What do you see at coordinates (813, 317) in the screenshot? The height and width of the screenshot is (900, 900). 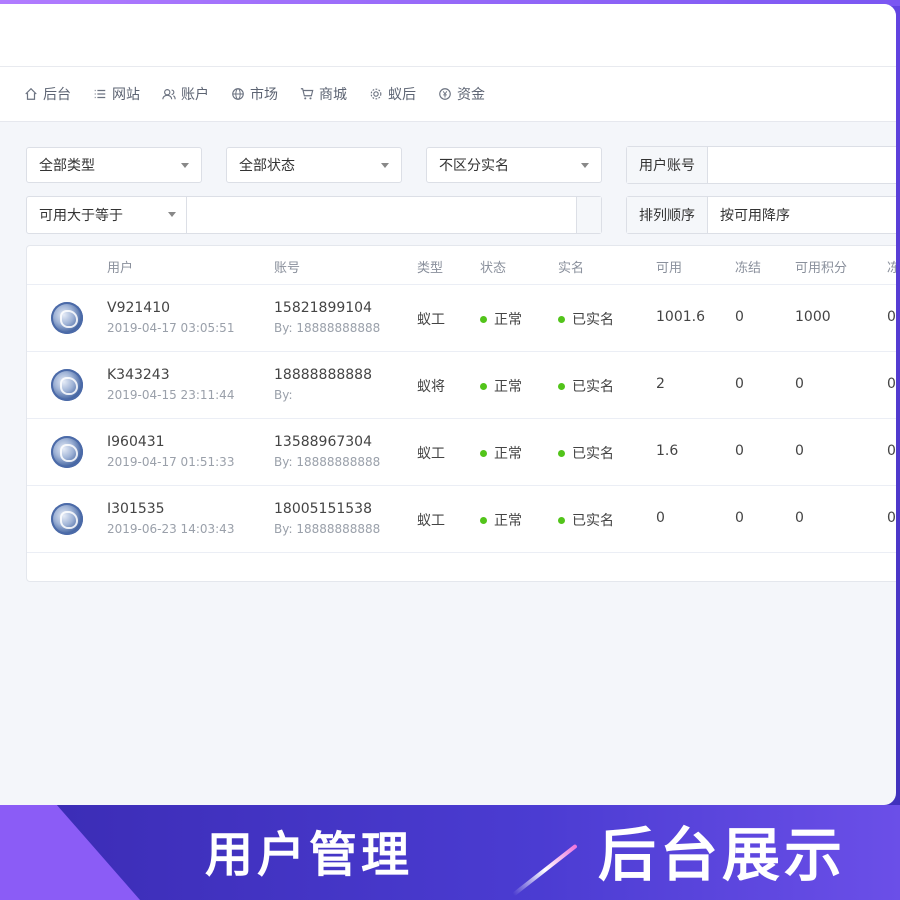 I see `available-points: 1000` at bounding box center [813, 317].